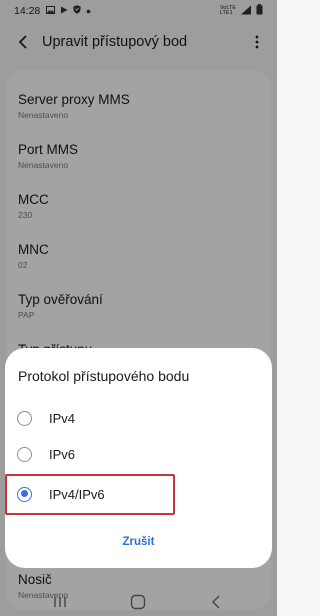  I want to click on dialog-title: Protokol přístupového bodu, so click(104, 376).